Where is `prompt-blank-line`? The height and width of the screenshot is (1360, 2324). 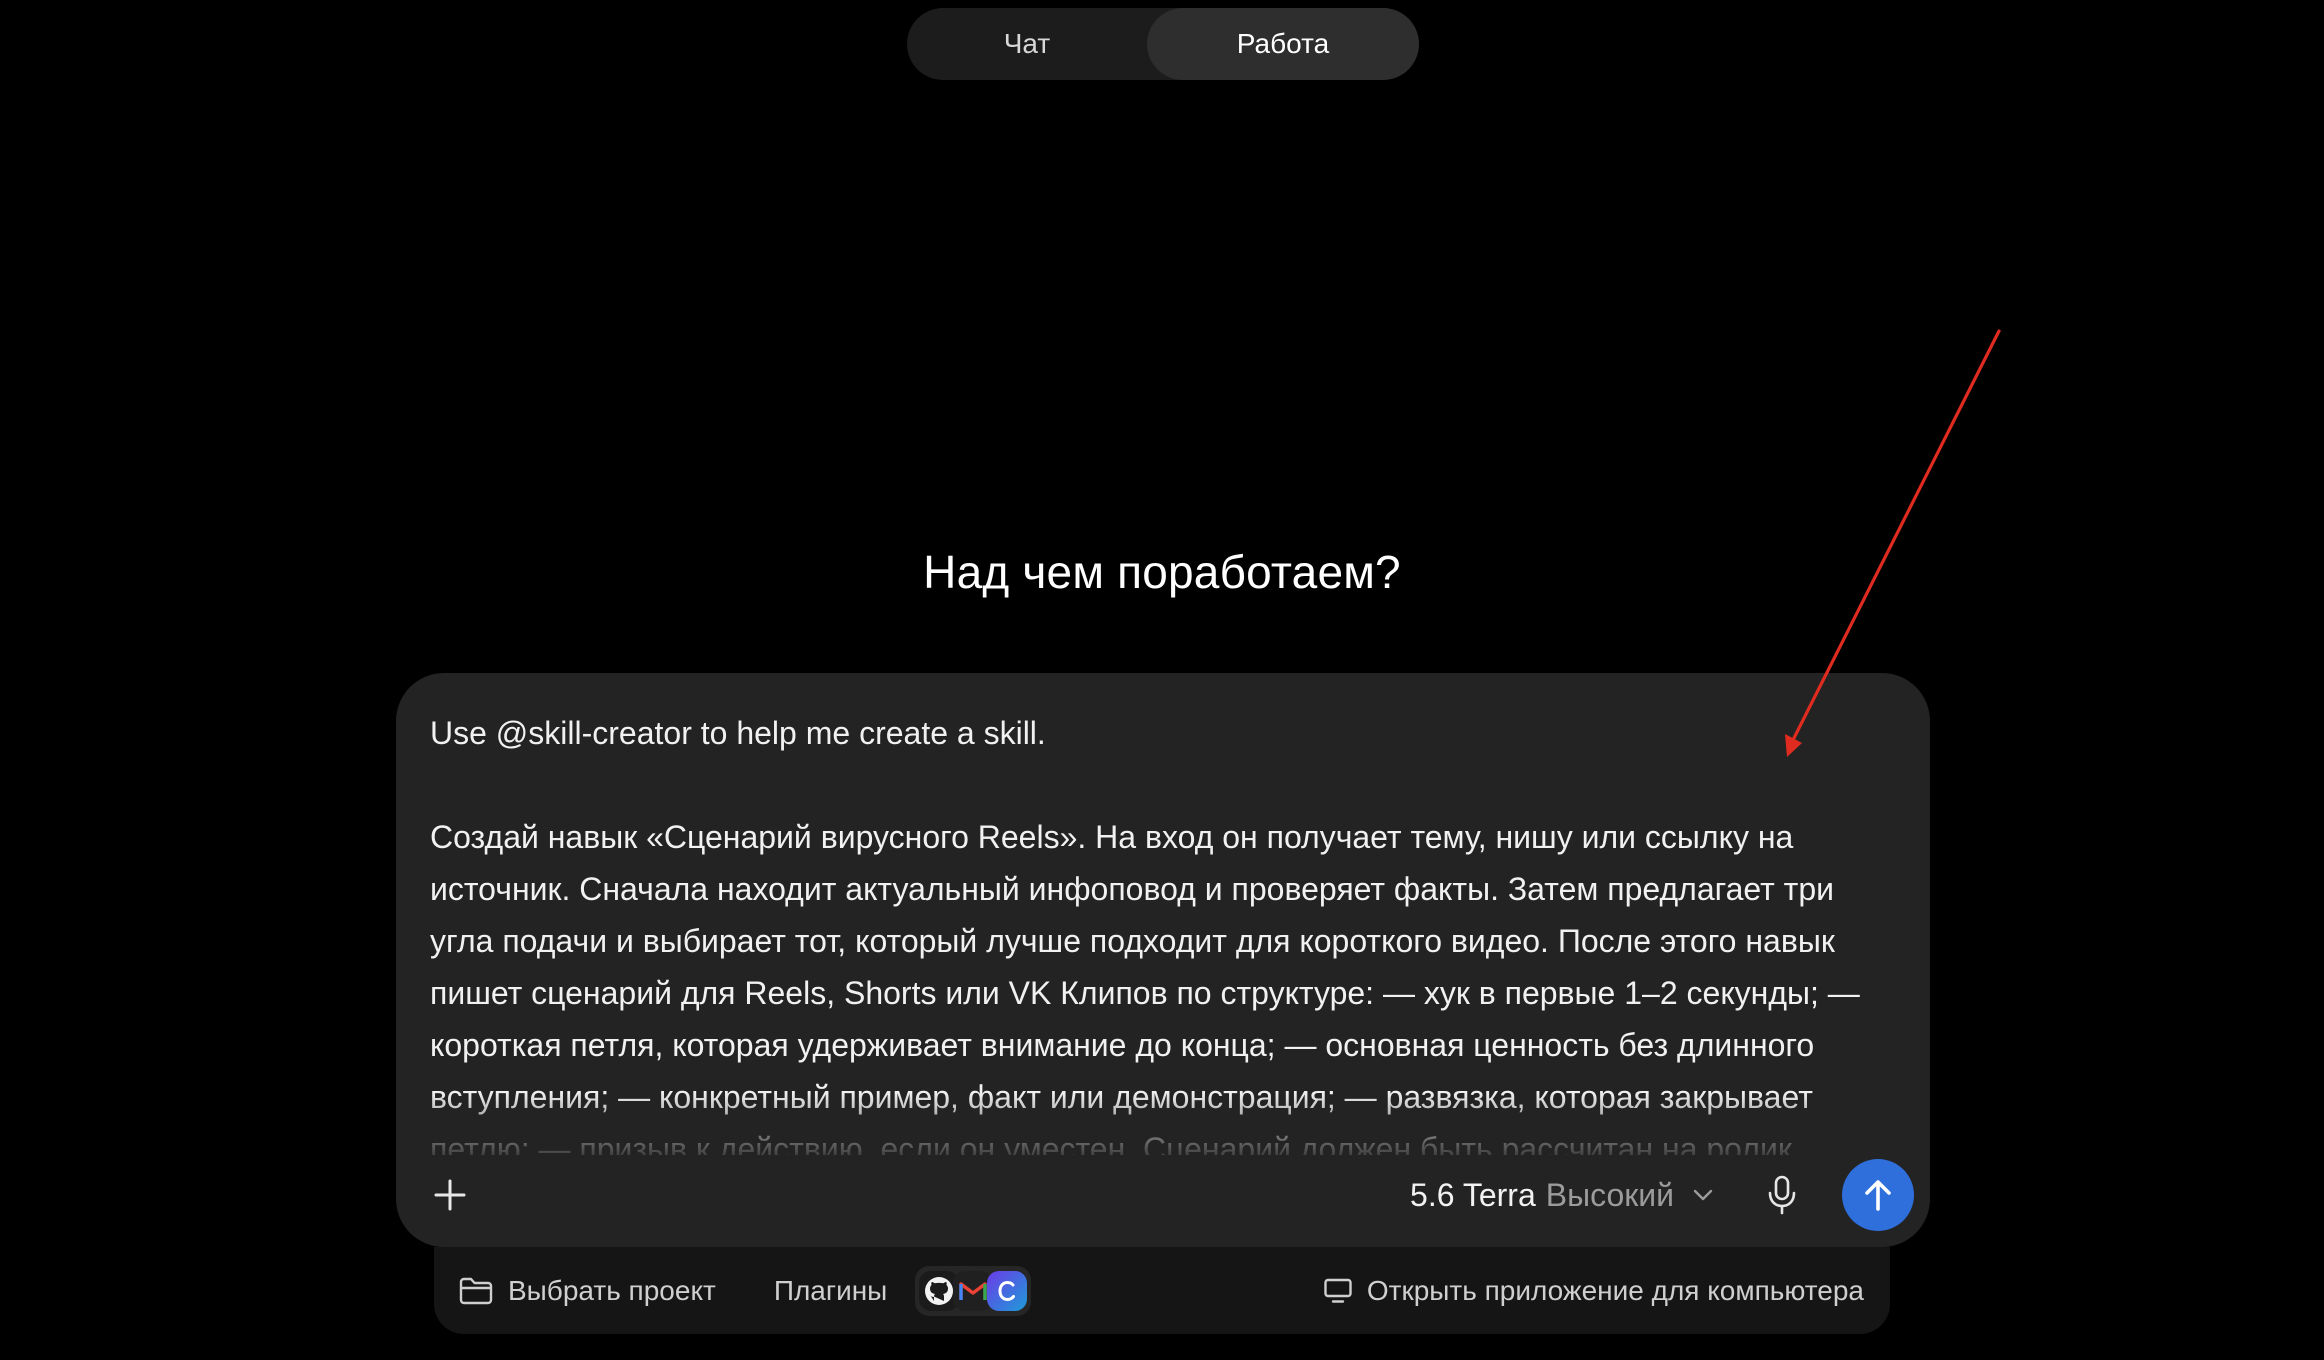 prompt-blank-line is located at coordinates (1160, 785).